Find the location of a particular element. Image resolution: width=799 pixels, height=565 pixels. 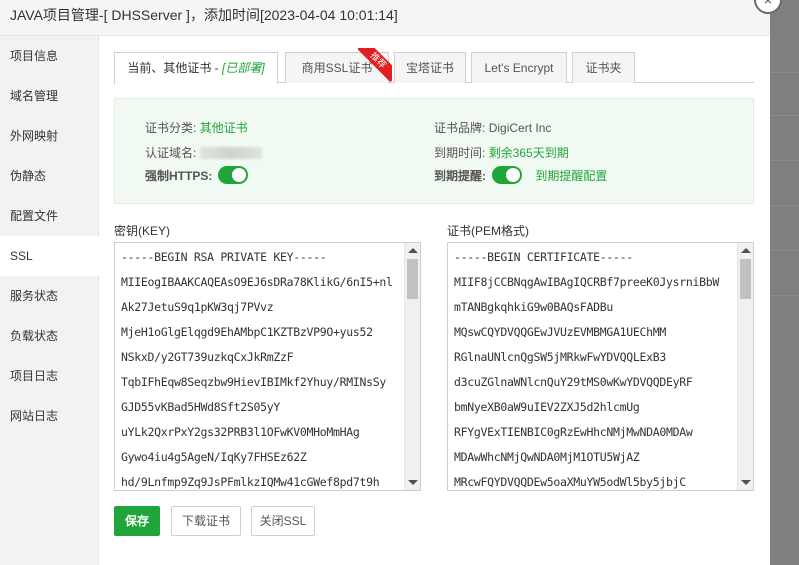

expiry-reminder: 到期提醒: 到期提醒配置 is located at coordinates (520, 175).